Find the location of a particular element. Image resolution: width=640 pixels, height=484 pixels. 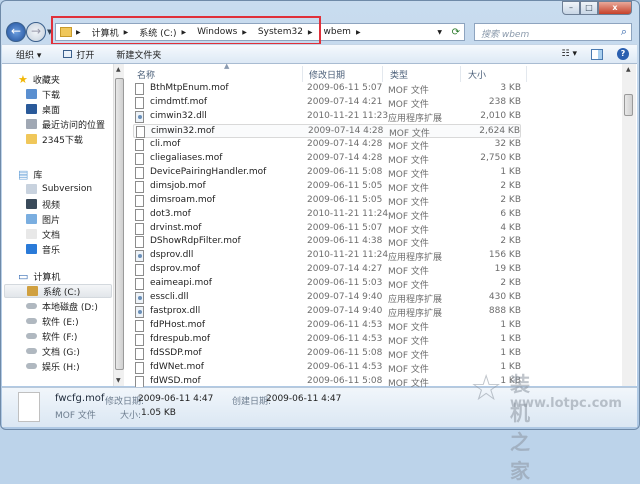

file-row: dsprov.dll 2010-11-21 11:24 应用程序扩展 156 KB is located at coordinates (327, 256).